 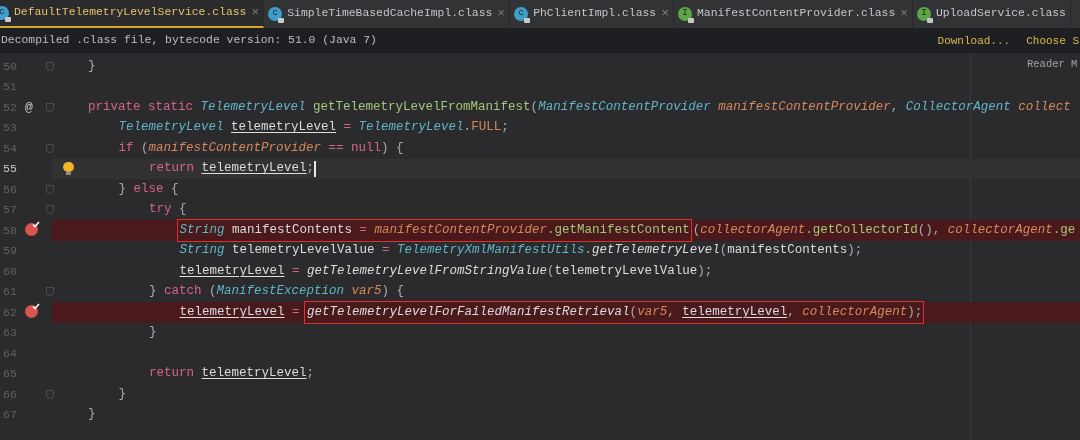 What do you see at coordinates (1052, 65) in the screenshot?
I see `reader-mode-label: Reader M` at bounding box center [1052, 65].